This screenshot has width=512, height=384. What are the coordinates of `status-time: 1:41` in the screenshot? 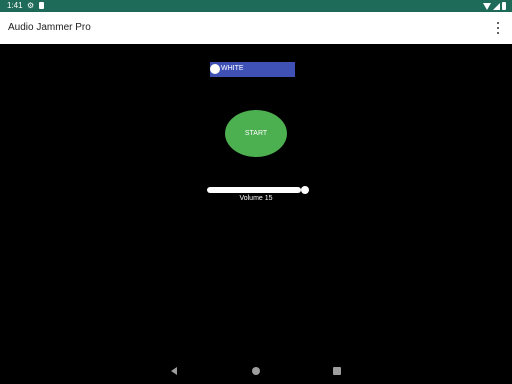 It's located at (15, 5).